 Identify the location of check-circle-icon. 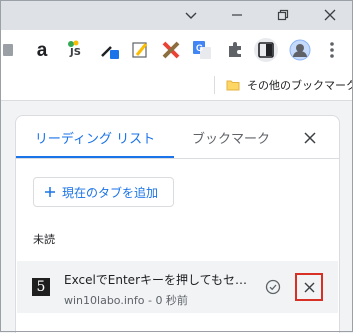
(273, 287).